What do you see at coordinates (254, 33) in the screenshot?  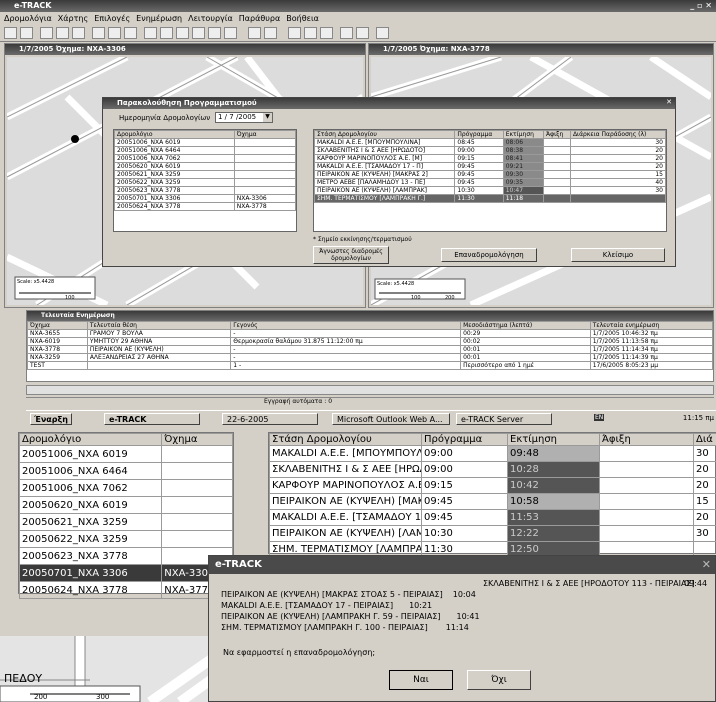 I see `chart-icon` at bounding box center [254, 33].